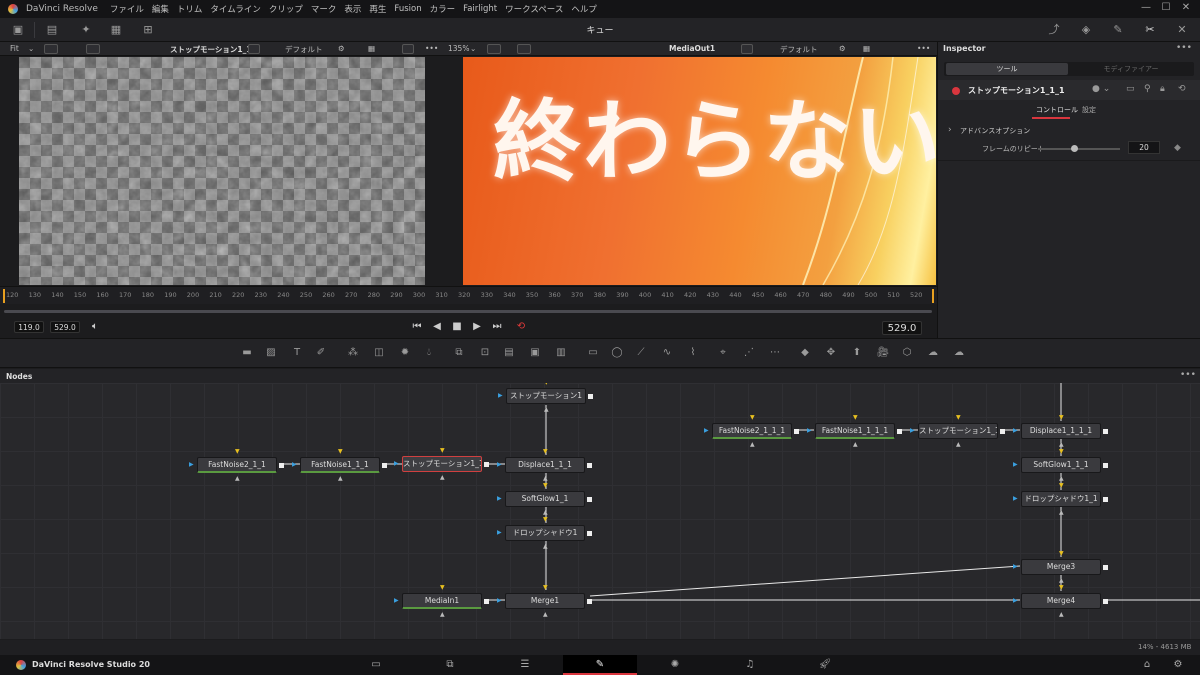 The width and height of the screenshot is (1200, 675). What do you see at coordinates (1118, 30) in the screenshot?
I see `metadata-icon: ✎` at bounding box center [1118, 30].